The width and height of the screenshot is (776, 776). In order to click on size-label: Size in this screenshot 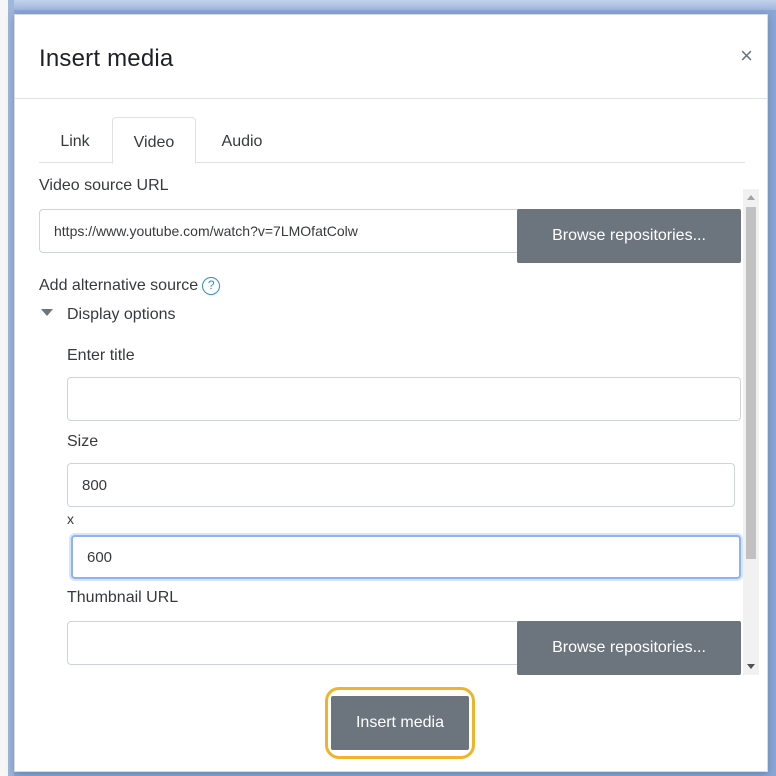, I will do `click(83, 441)`.